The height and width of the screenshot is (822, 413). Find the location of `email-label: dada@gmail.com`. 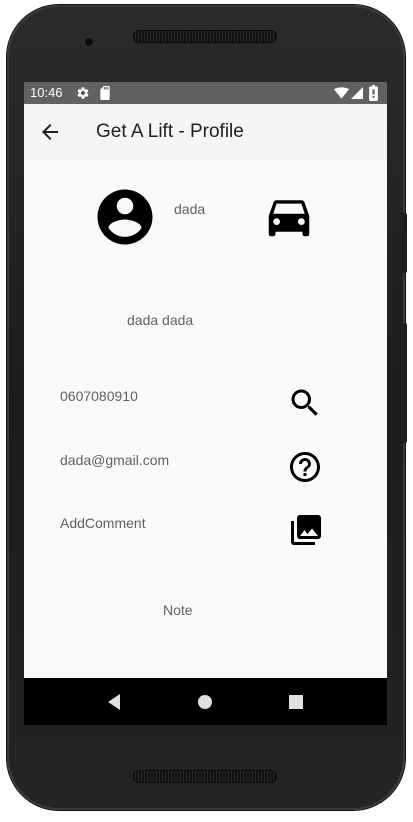

email-label: dada@gmail.com is located at coordinates (115, 460).